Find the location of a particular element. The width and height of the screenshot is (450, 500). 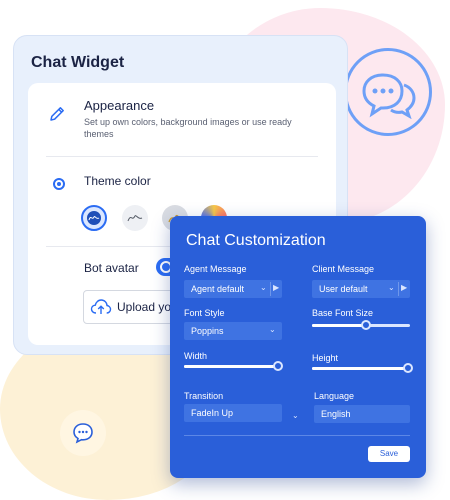

agent-message-label: Agent Message is located at coordinates (215, 269).